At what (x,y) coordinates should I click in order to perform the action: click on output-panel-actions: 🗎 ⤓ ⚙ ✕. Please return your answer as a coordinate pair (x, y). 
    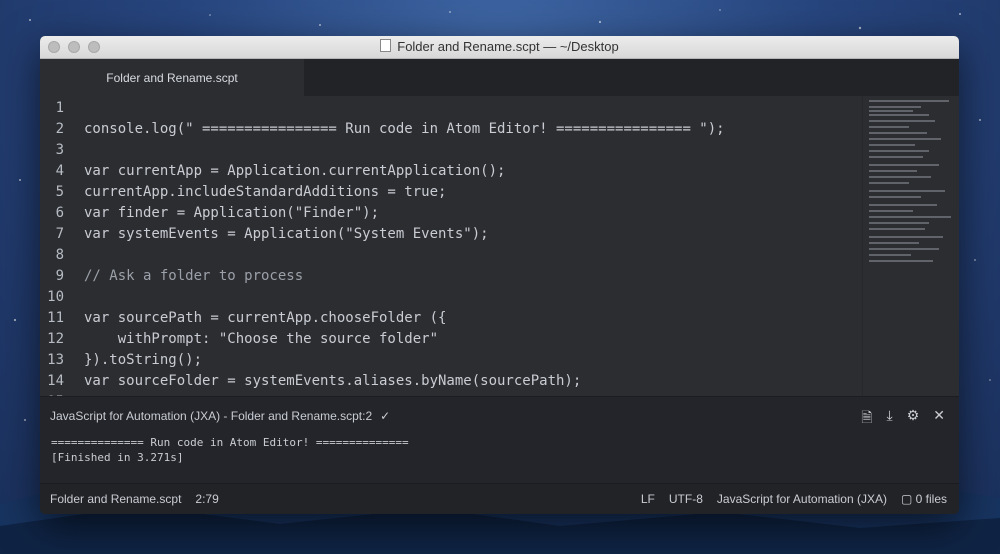
    Looking at the image, I should click on (903, 419).